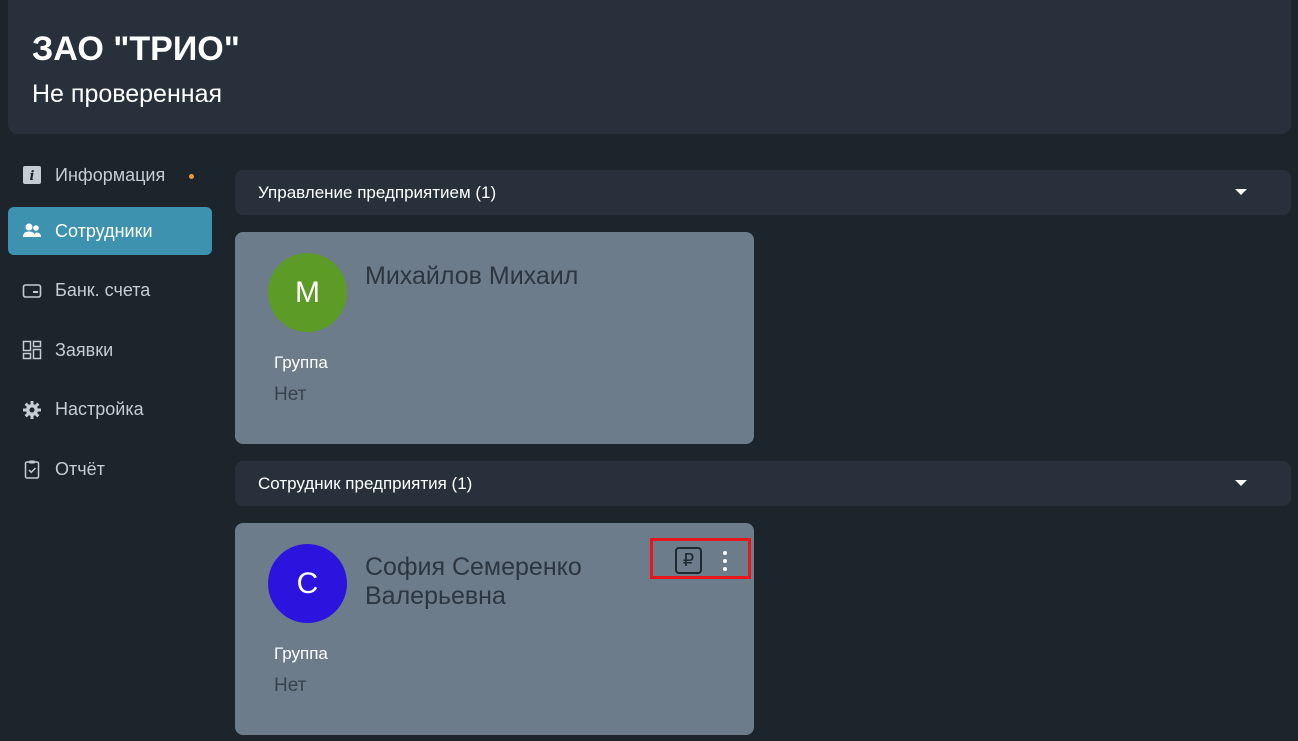 The width and height of the screenshot is (1298, 741). Describe the element at coordinates (80, 468) in the screenshot. I see `sidebar-item-label: Отчёт` at that location.